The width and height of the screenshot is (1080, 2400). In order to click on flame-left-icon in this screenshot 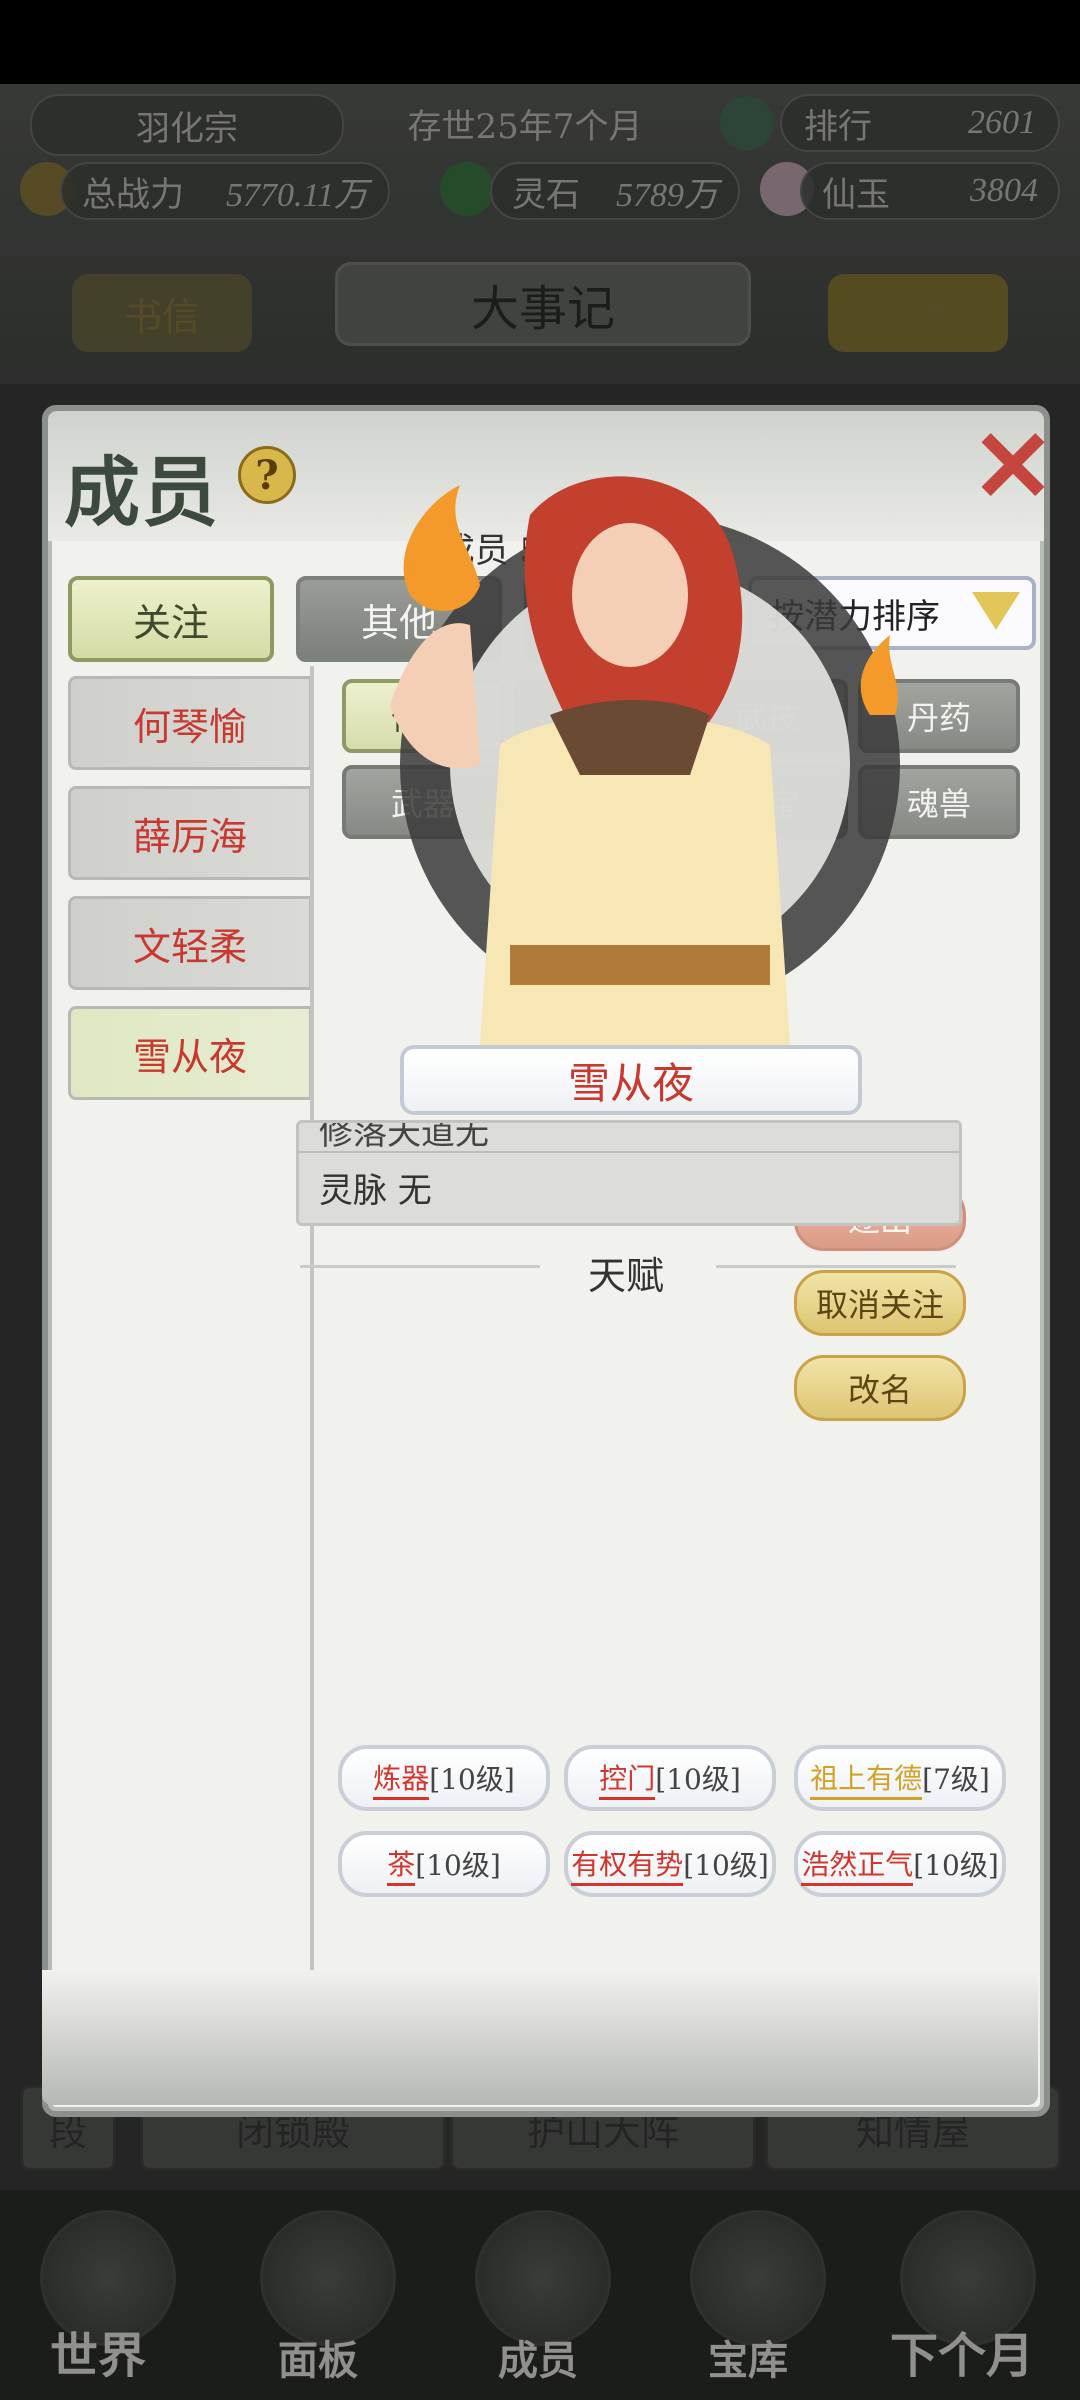, I will do `click(441, 548)`.